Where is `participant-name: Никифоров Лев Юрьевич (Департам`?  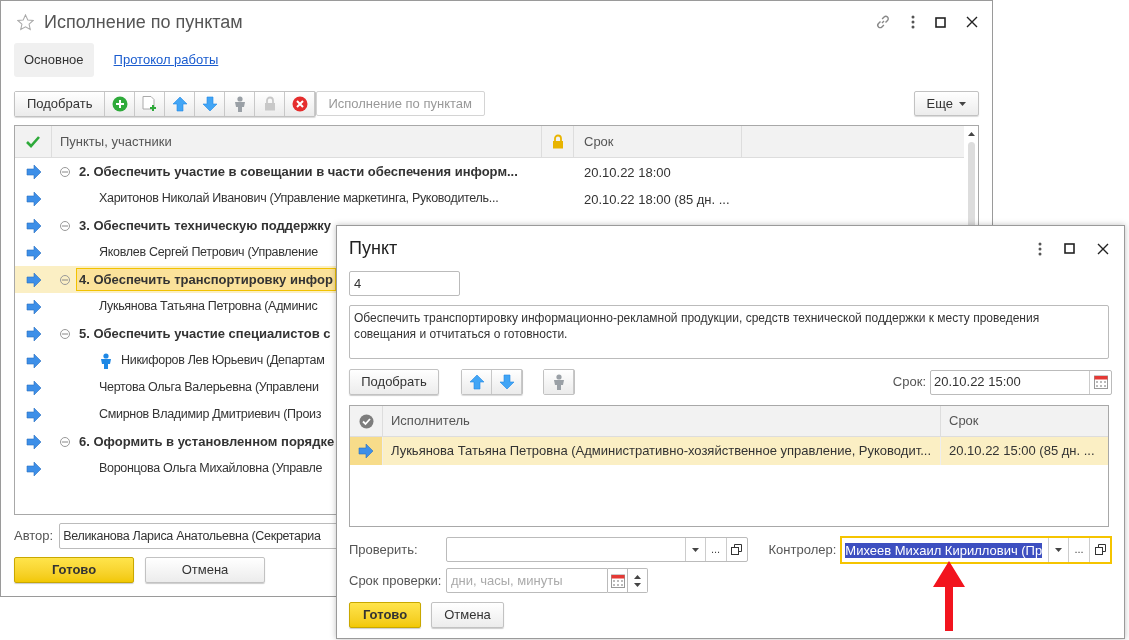 participant-name: Никифоров Лев Юрьевич (Департам is located at coordinates (223, 361).